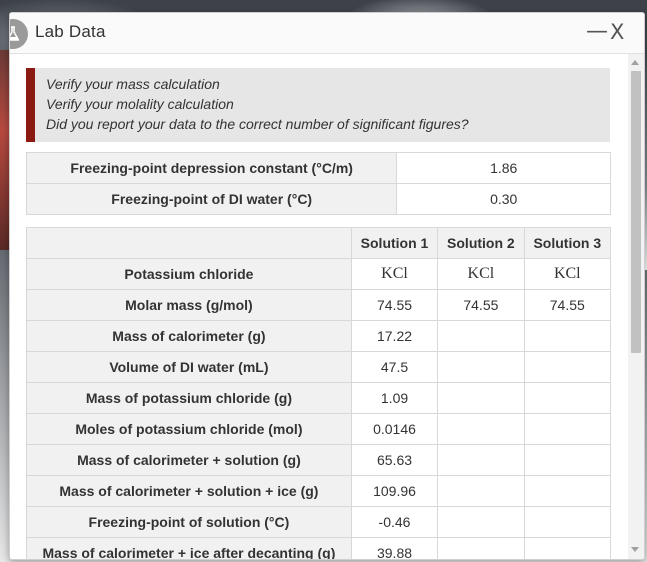 Image resolution: width=647 pixels, height=562 pixels. Describe the element at coordinates (133, 84) in the screenshot. I see `notice-line: Verify your mass calculation` at that location.